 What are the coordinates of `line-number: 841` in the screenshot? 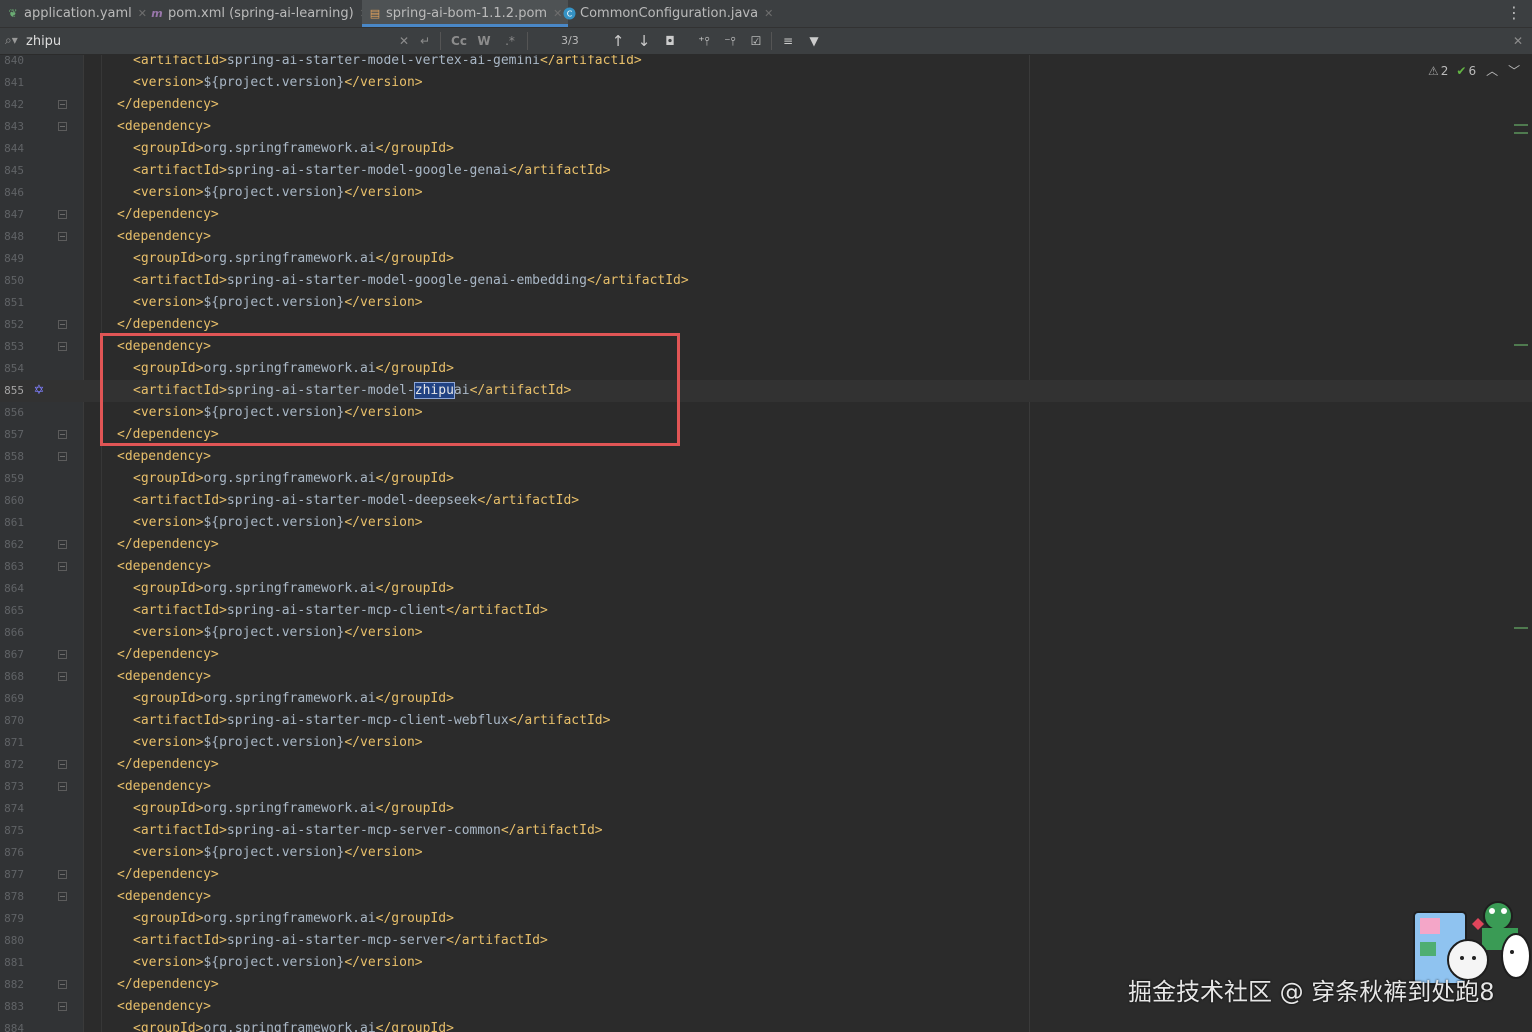 It's located at (12, 83).